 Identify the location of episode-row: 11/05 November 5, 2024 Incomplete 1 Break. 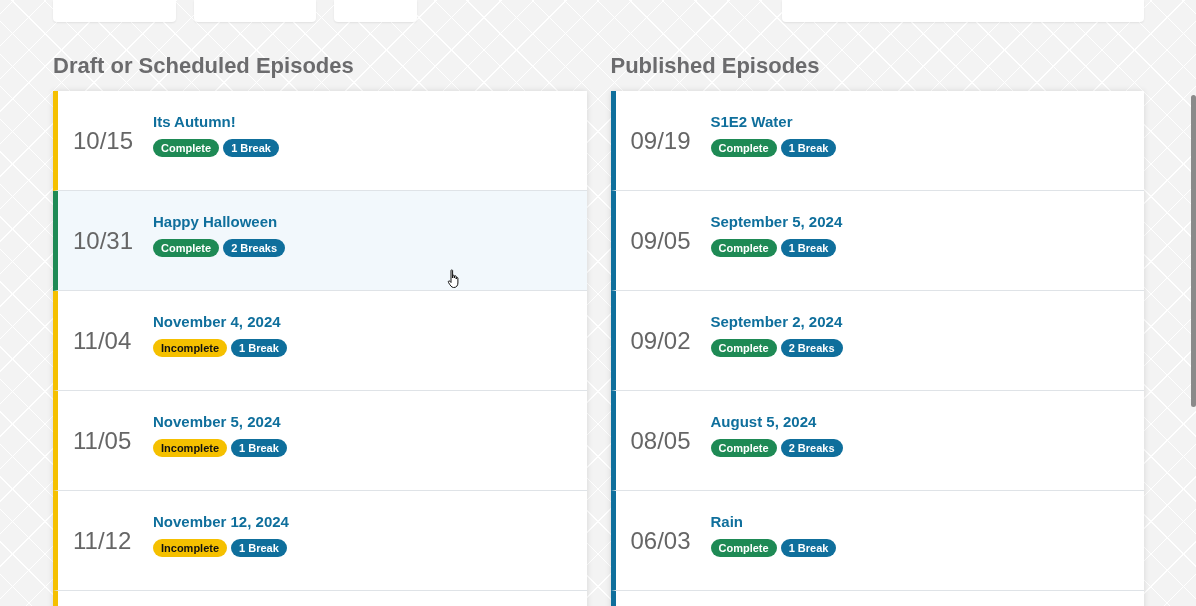
(320, 441).